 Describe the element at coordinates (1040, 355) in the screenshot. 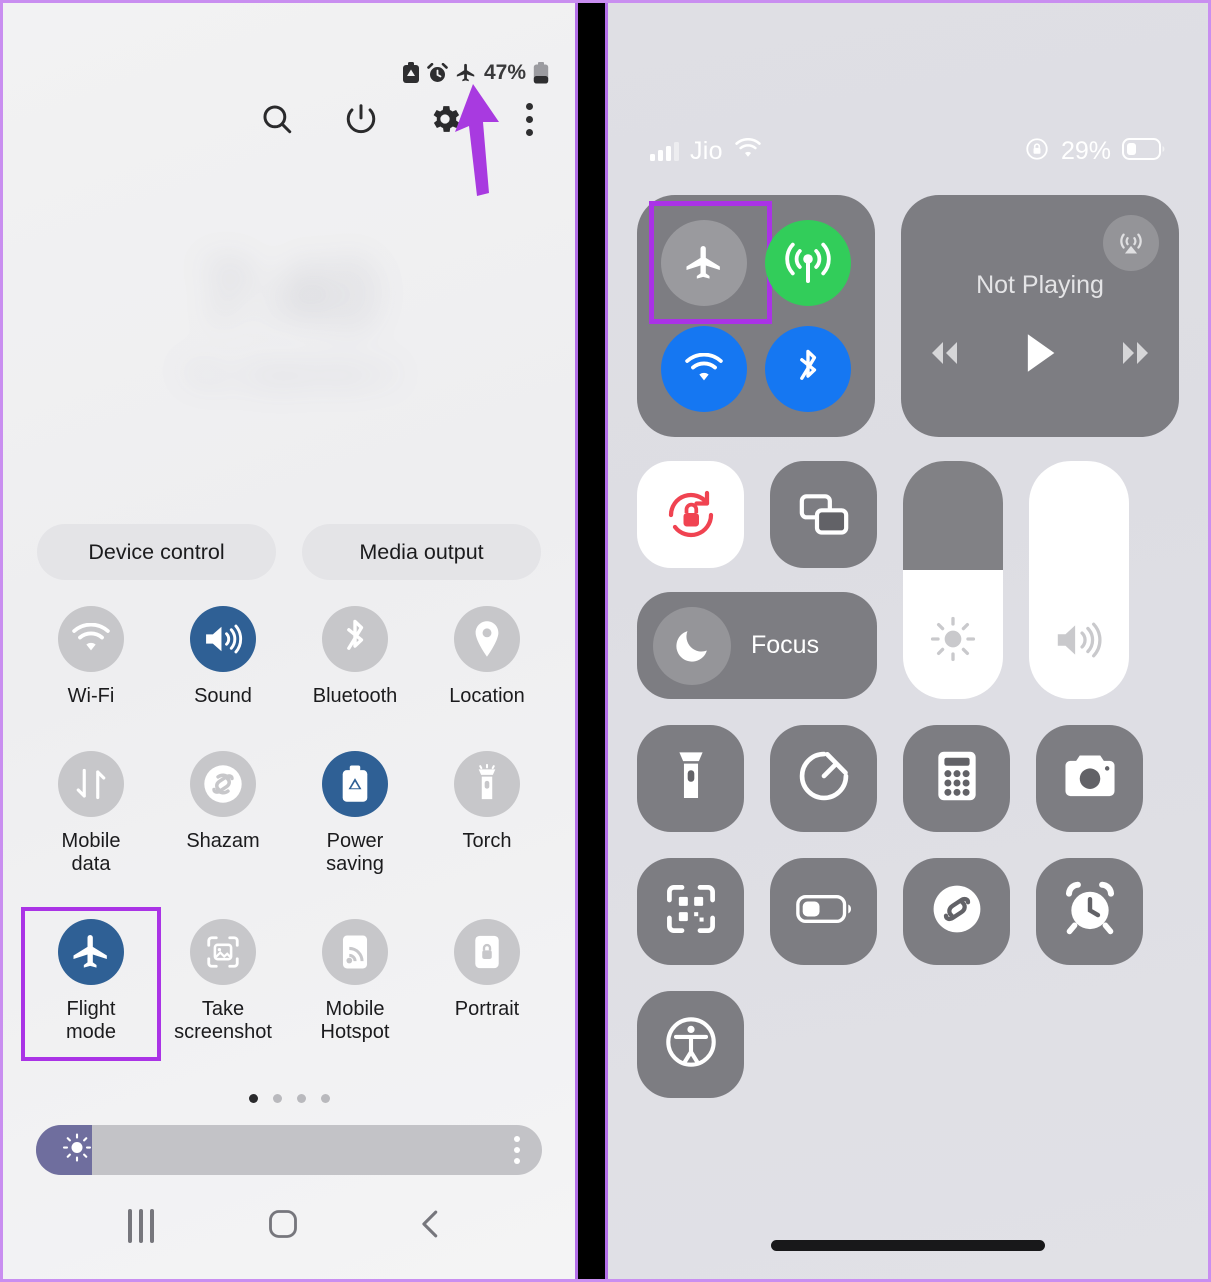

I see `play-icon` at that location.